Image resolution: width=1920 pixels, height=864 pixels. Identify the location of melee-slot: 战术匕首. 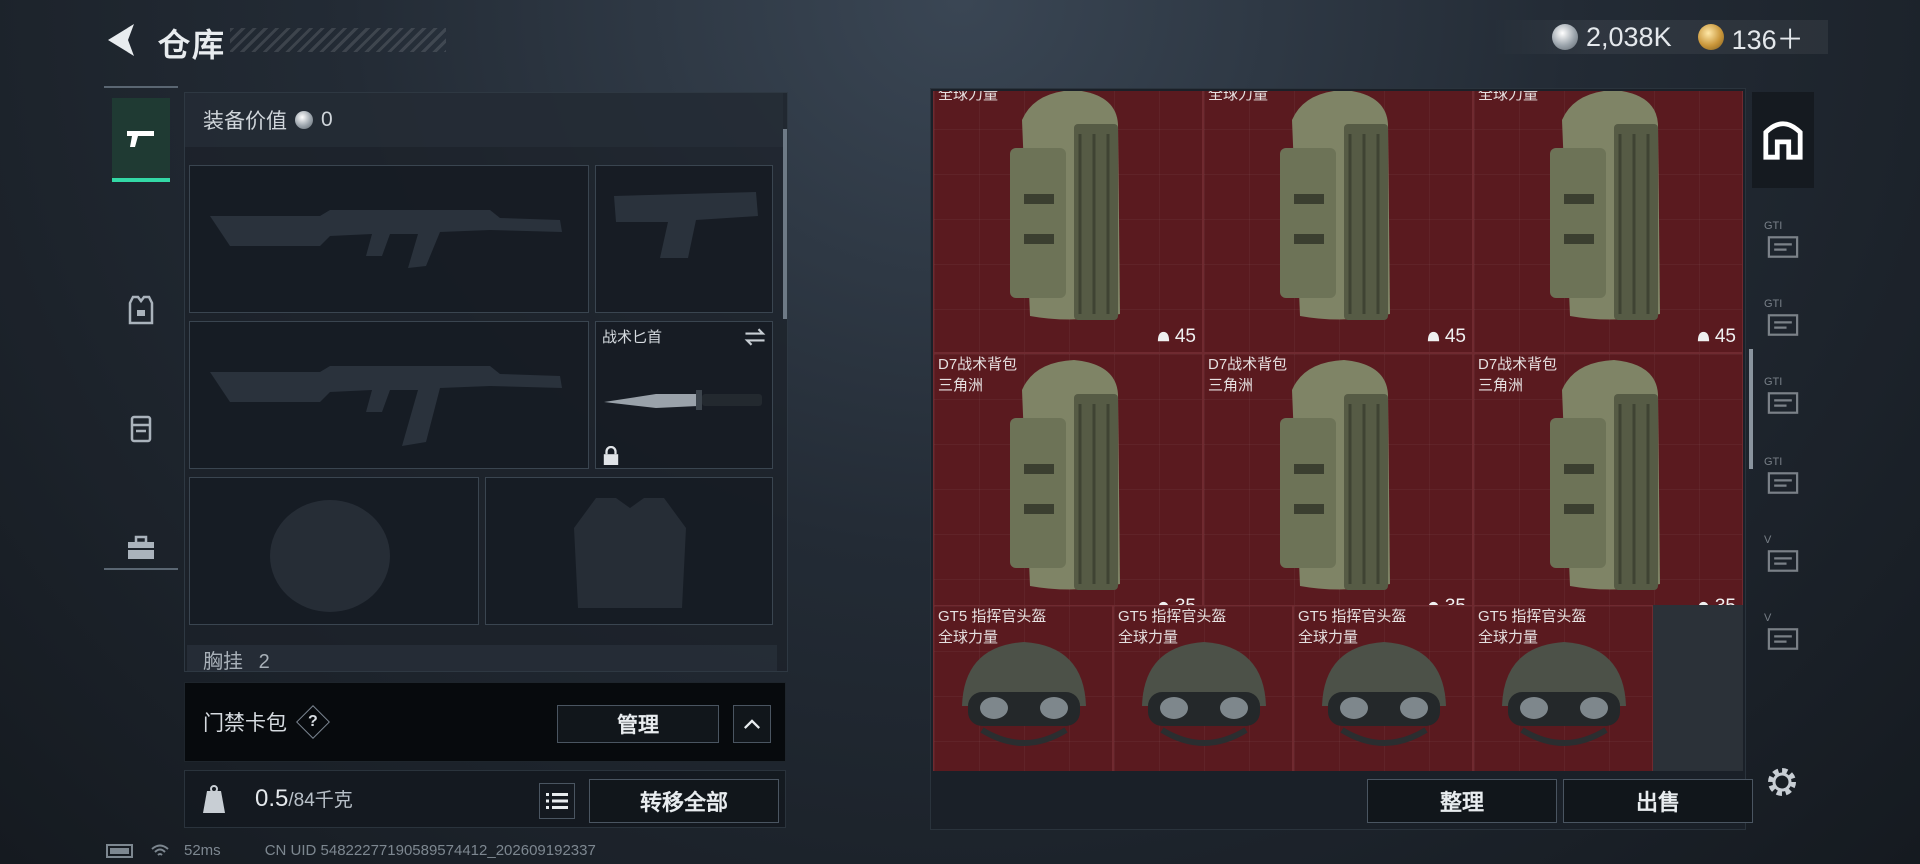
(684, 395).